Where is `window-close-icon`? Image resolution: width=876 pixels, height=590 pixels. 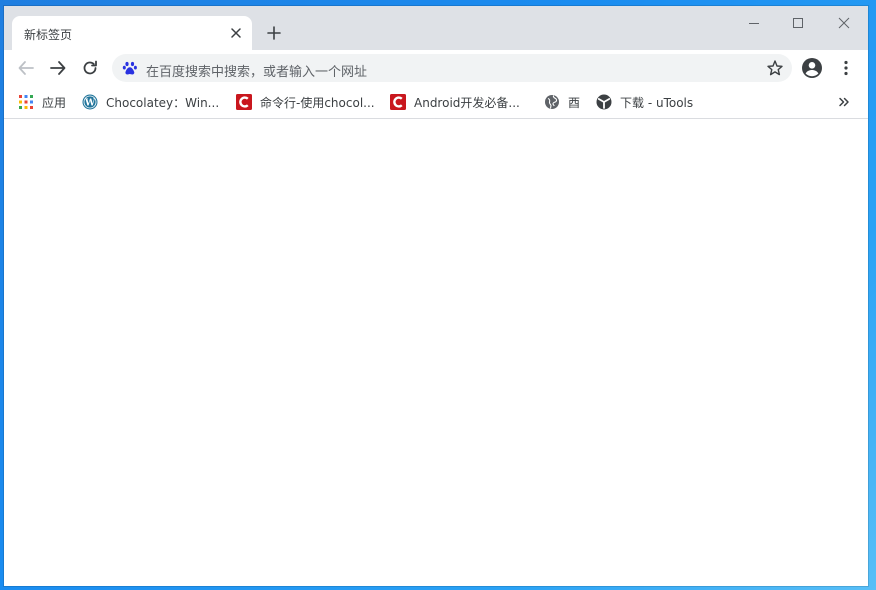 window-close-icon is located at coordinates (844, 23).